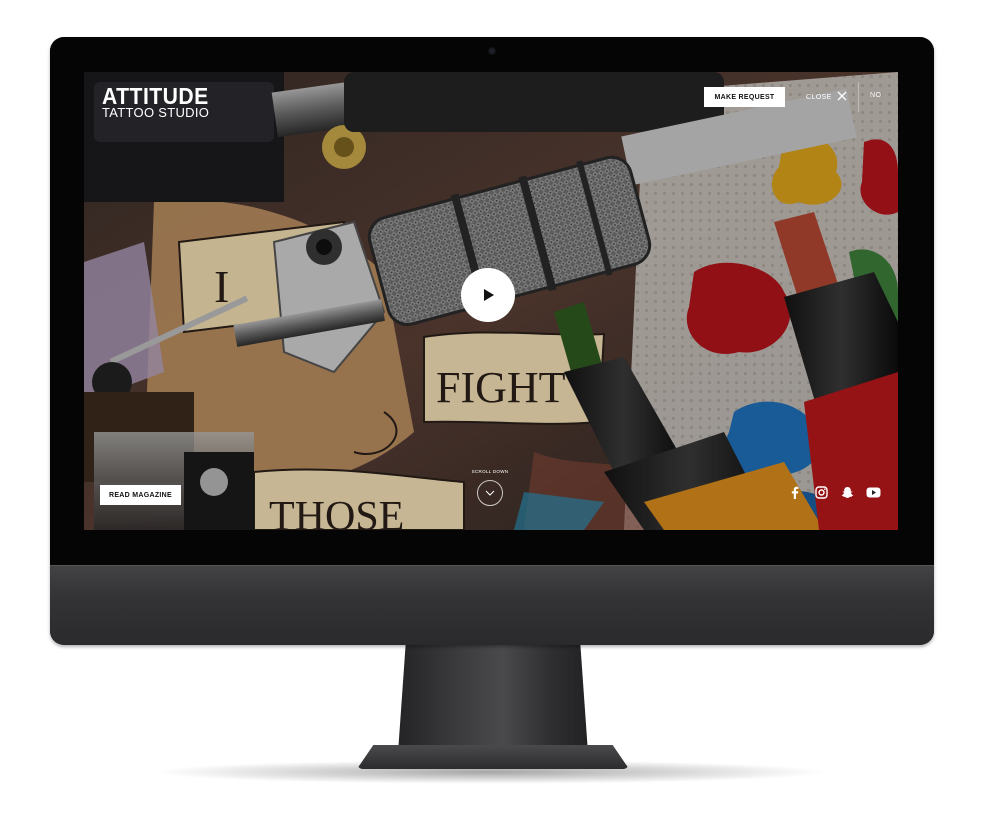  What do you see at coordinates (155, 96) in the screenshot?
I see `logo-title: ATTITUDE` at bounding box center [155, 96].